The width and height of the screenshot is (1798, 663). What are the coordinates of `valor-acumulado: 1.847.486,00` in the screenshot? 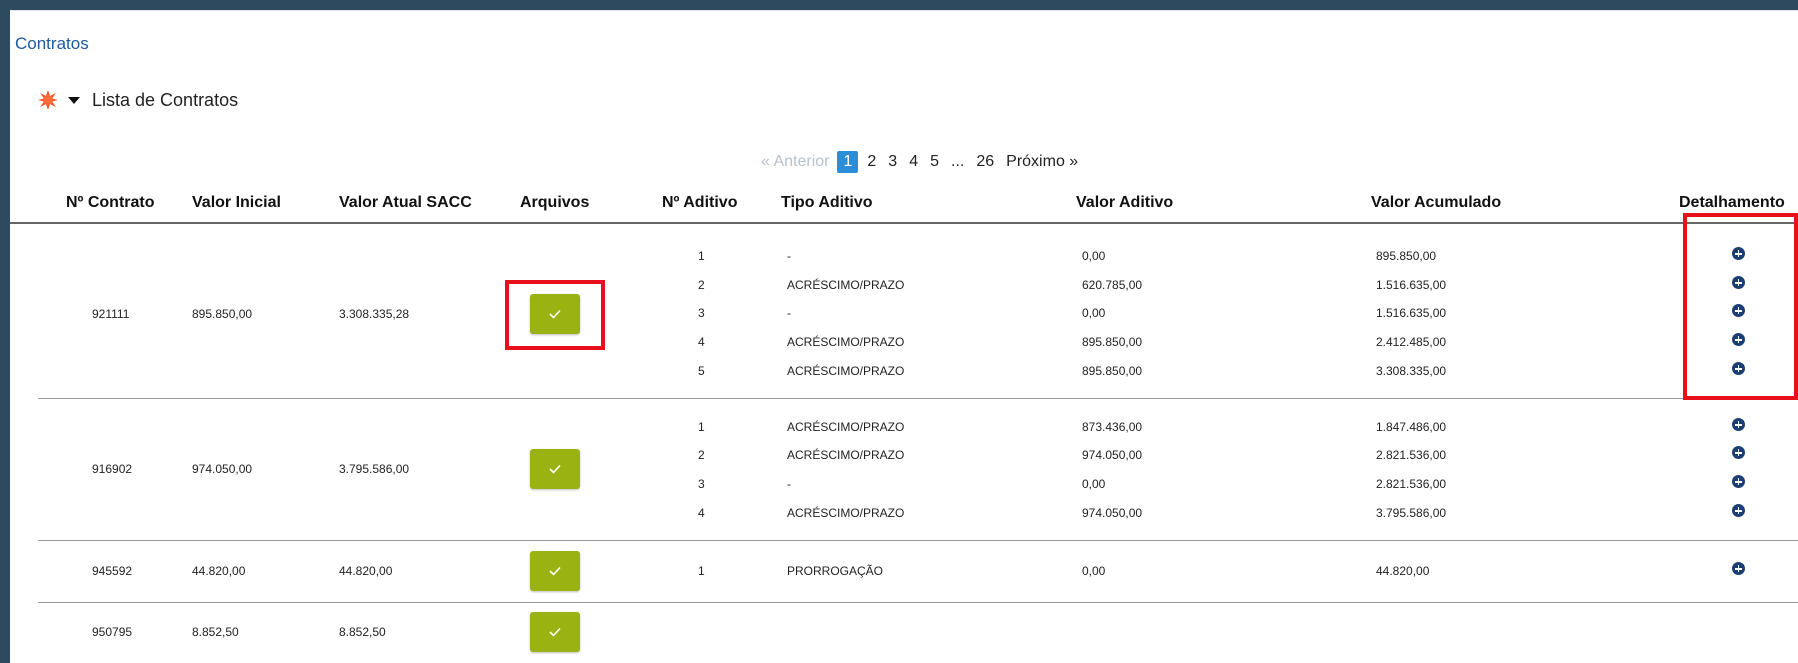 It's located at (1411, 427).